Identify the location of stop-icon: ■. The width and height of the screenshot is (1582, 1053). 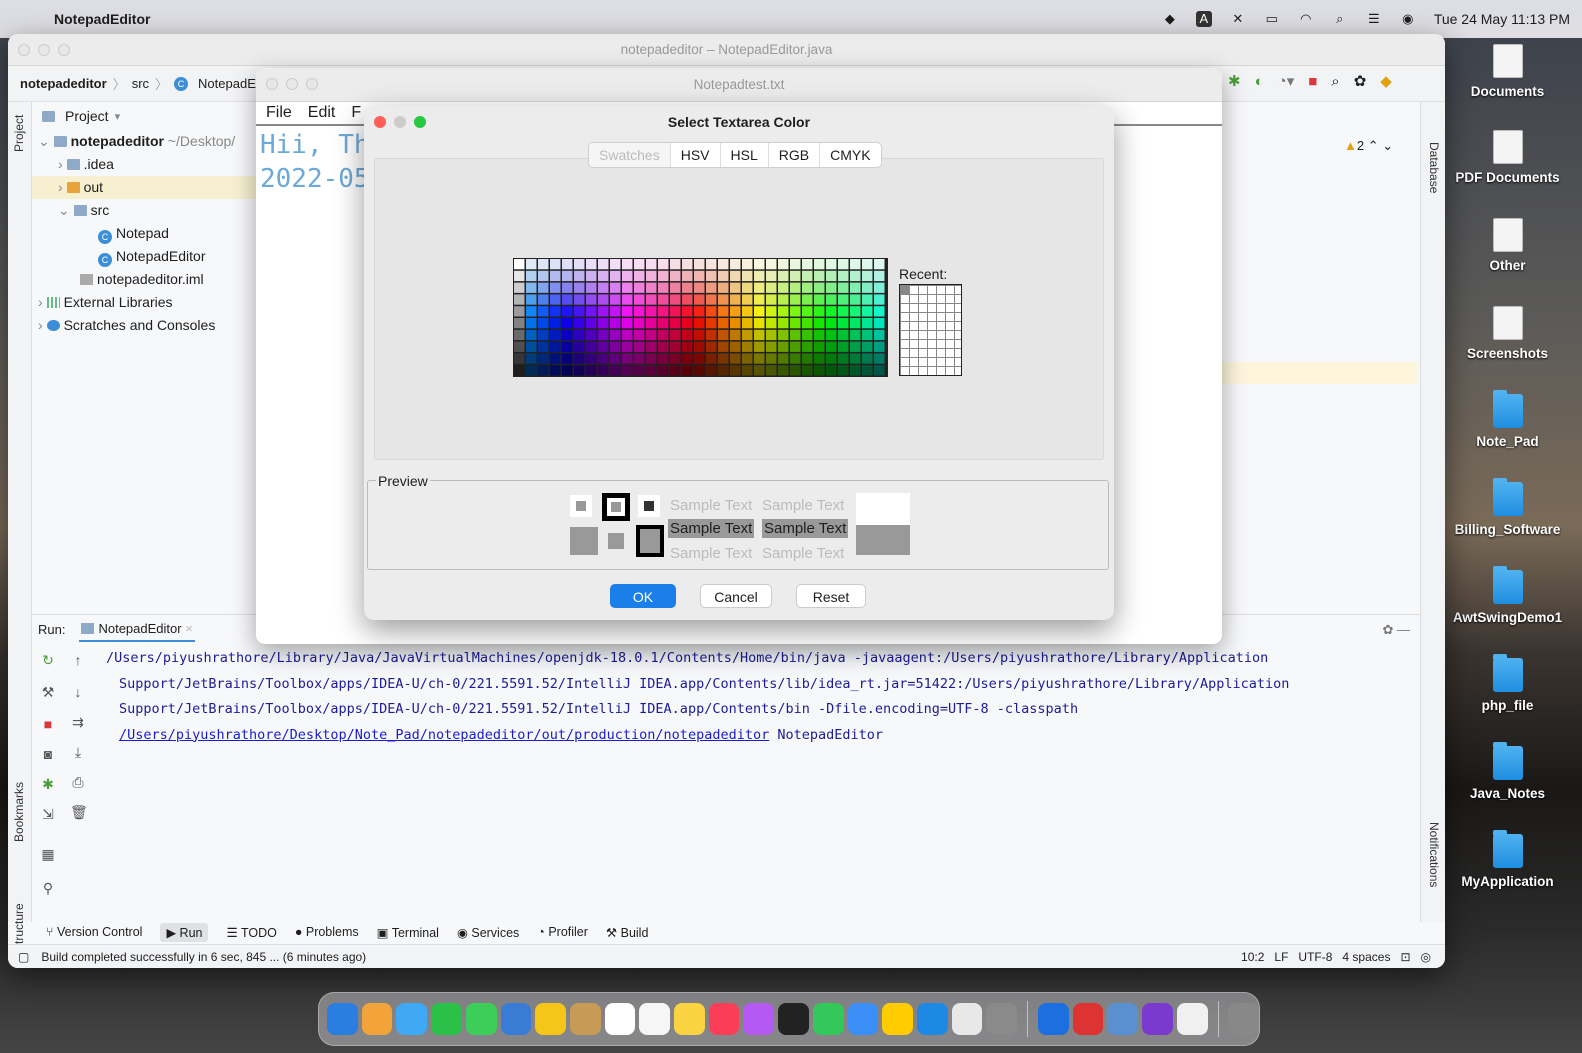
(1312, 81).